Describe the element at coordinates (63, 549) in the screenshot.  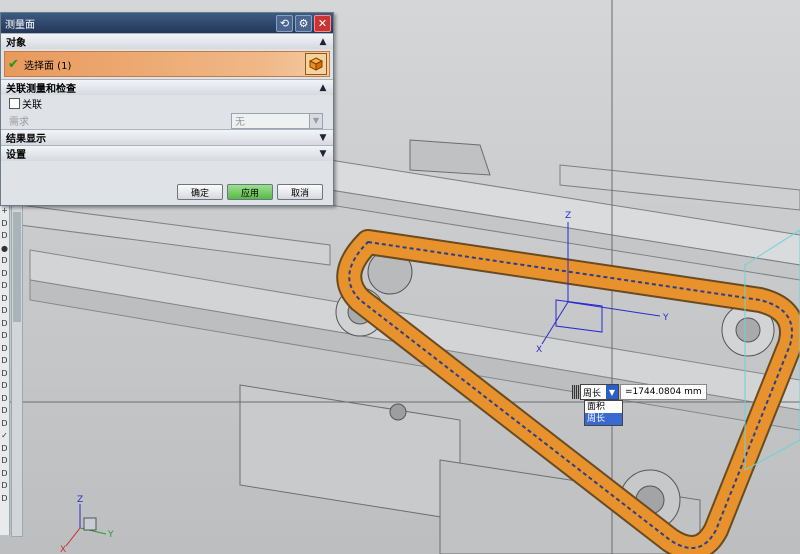
I see `view-triad-x-label: X` at that location.